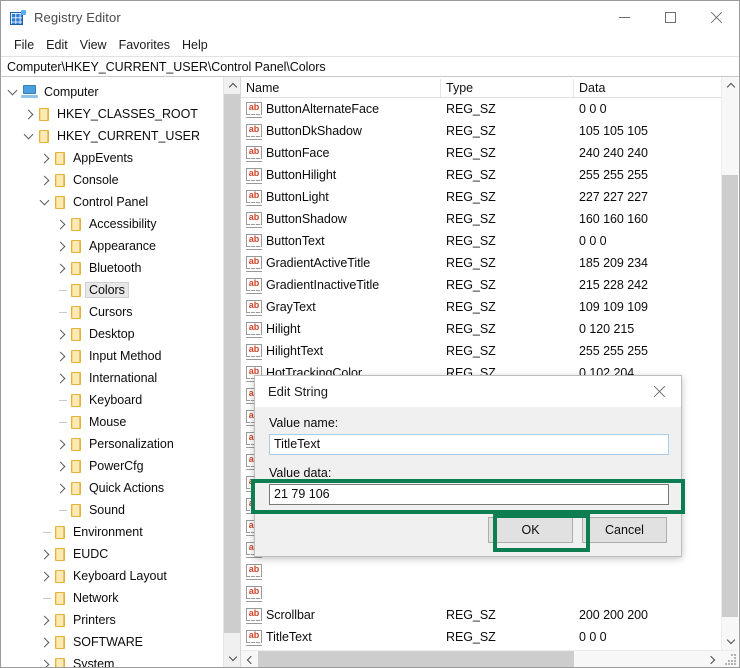  Describe the element at coordinates (112, 532) in the screenshot. I see `tree-item-environment: Environment` at that location.